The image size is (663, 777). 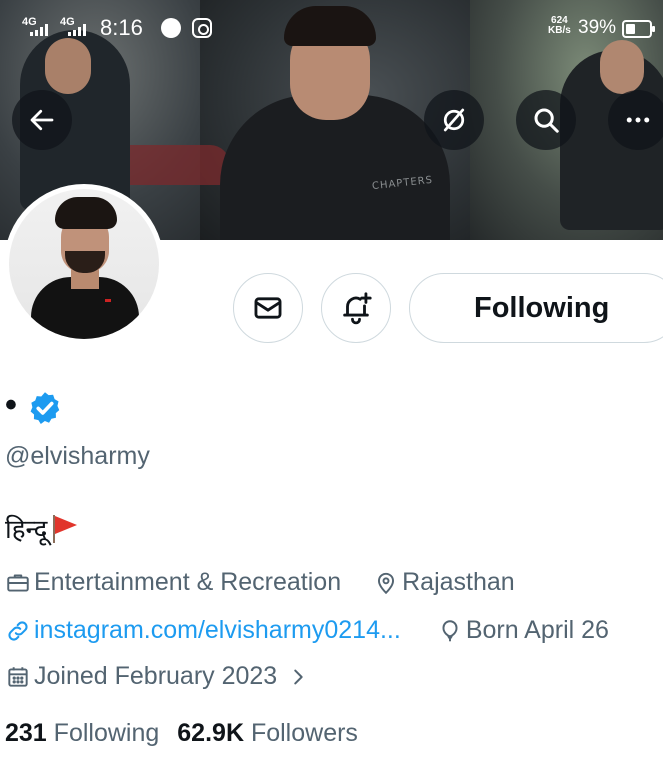 I want to click on briefcase-icon, so click(x=18, y=582).